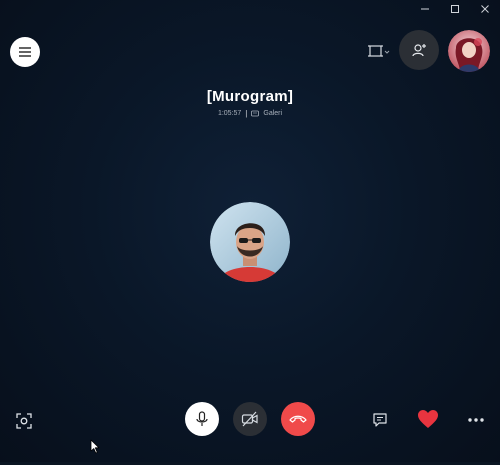 This screenshot has height=465, width=500. I want to click on microphone-icon, so click(202, 418).